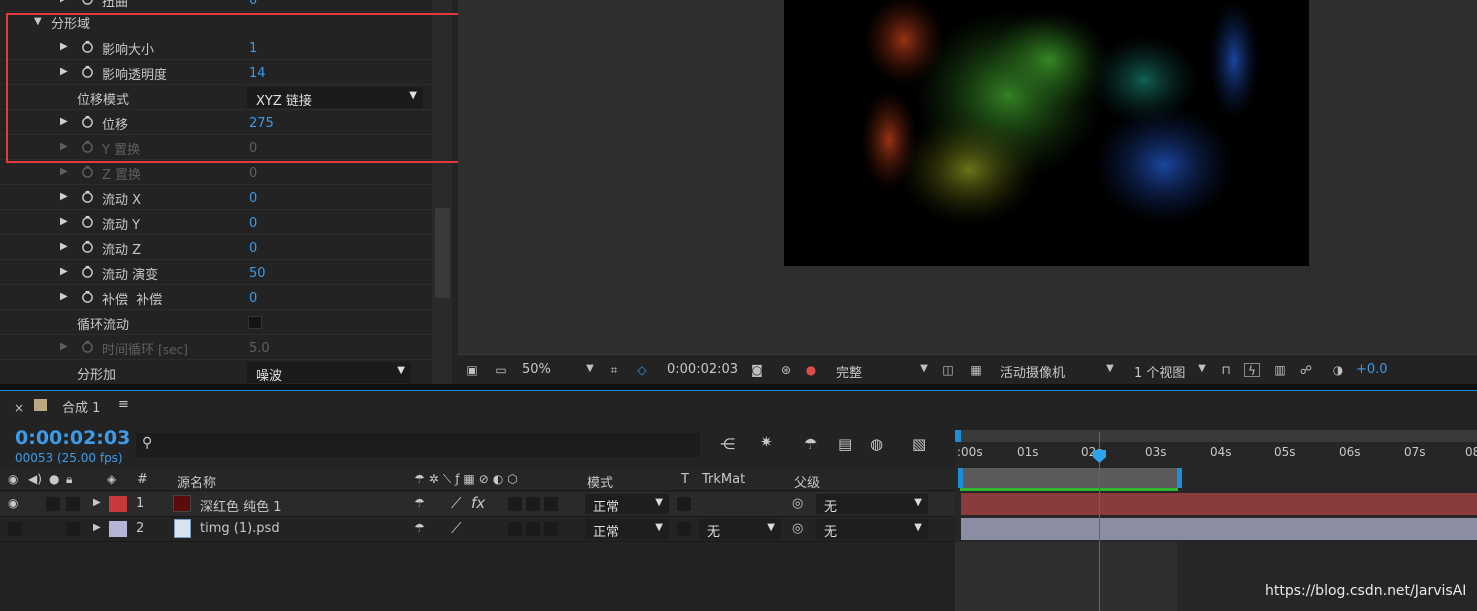  Describe the element at coordinates (216, 172) in the screenshot. I see `effect-row-z-displace: ▶ Z 置换 0` at that location.